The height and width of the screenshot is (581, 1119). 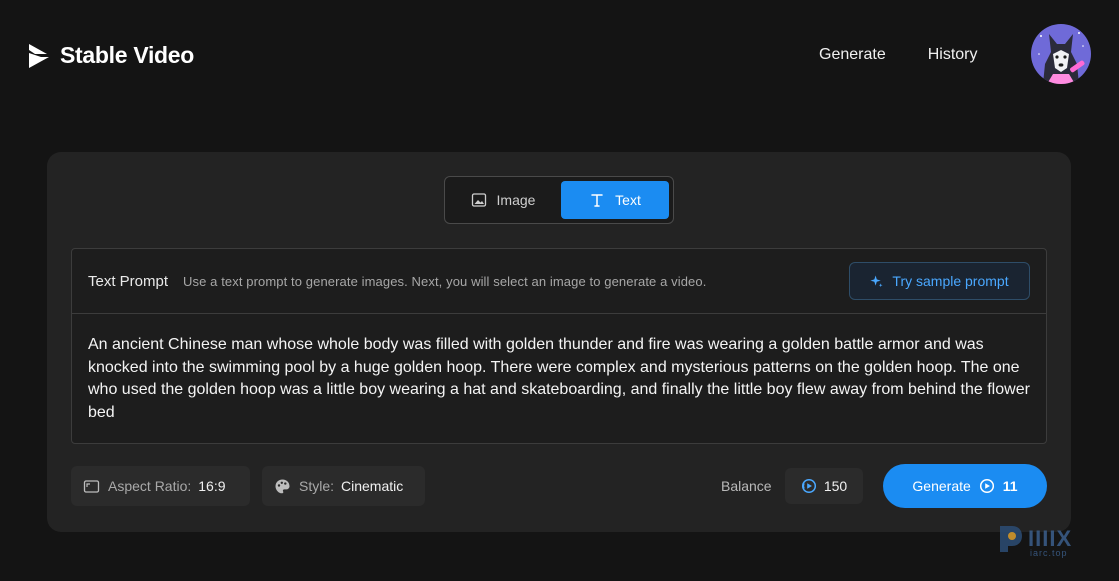 I want to click on nav-history: History, so click(x=953, y=55).